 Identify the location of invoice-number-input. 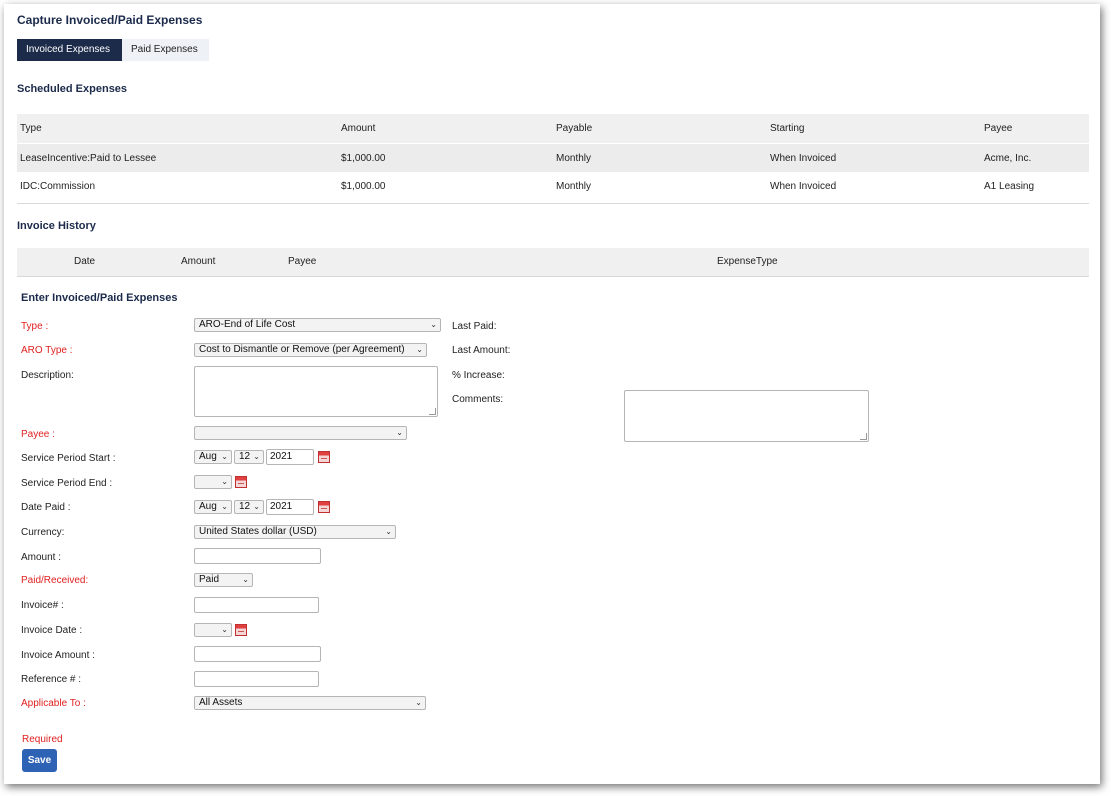
(256, 605).